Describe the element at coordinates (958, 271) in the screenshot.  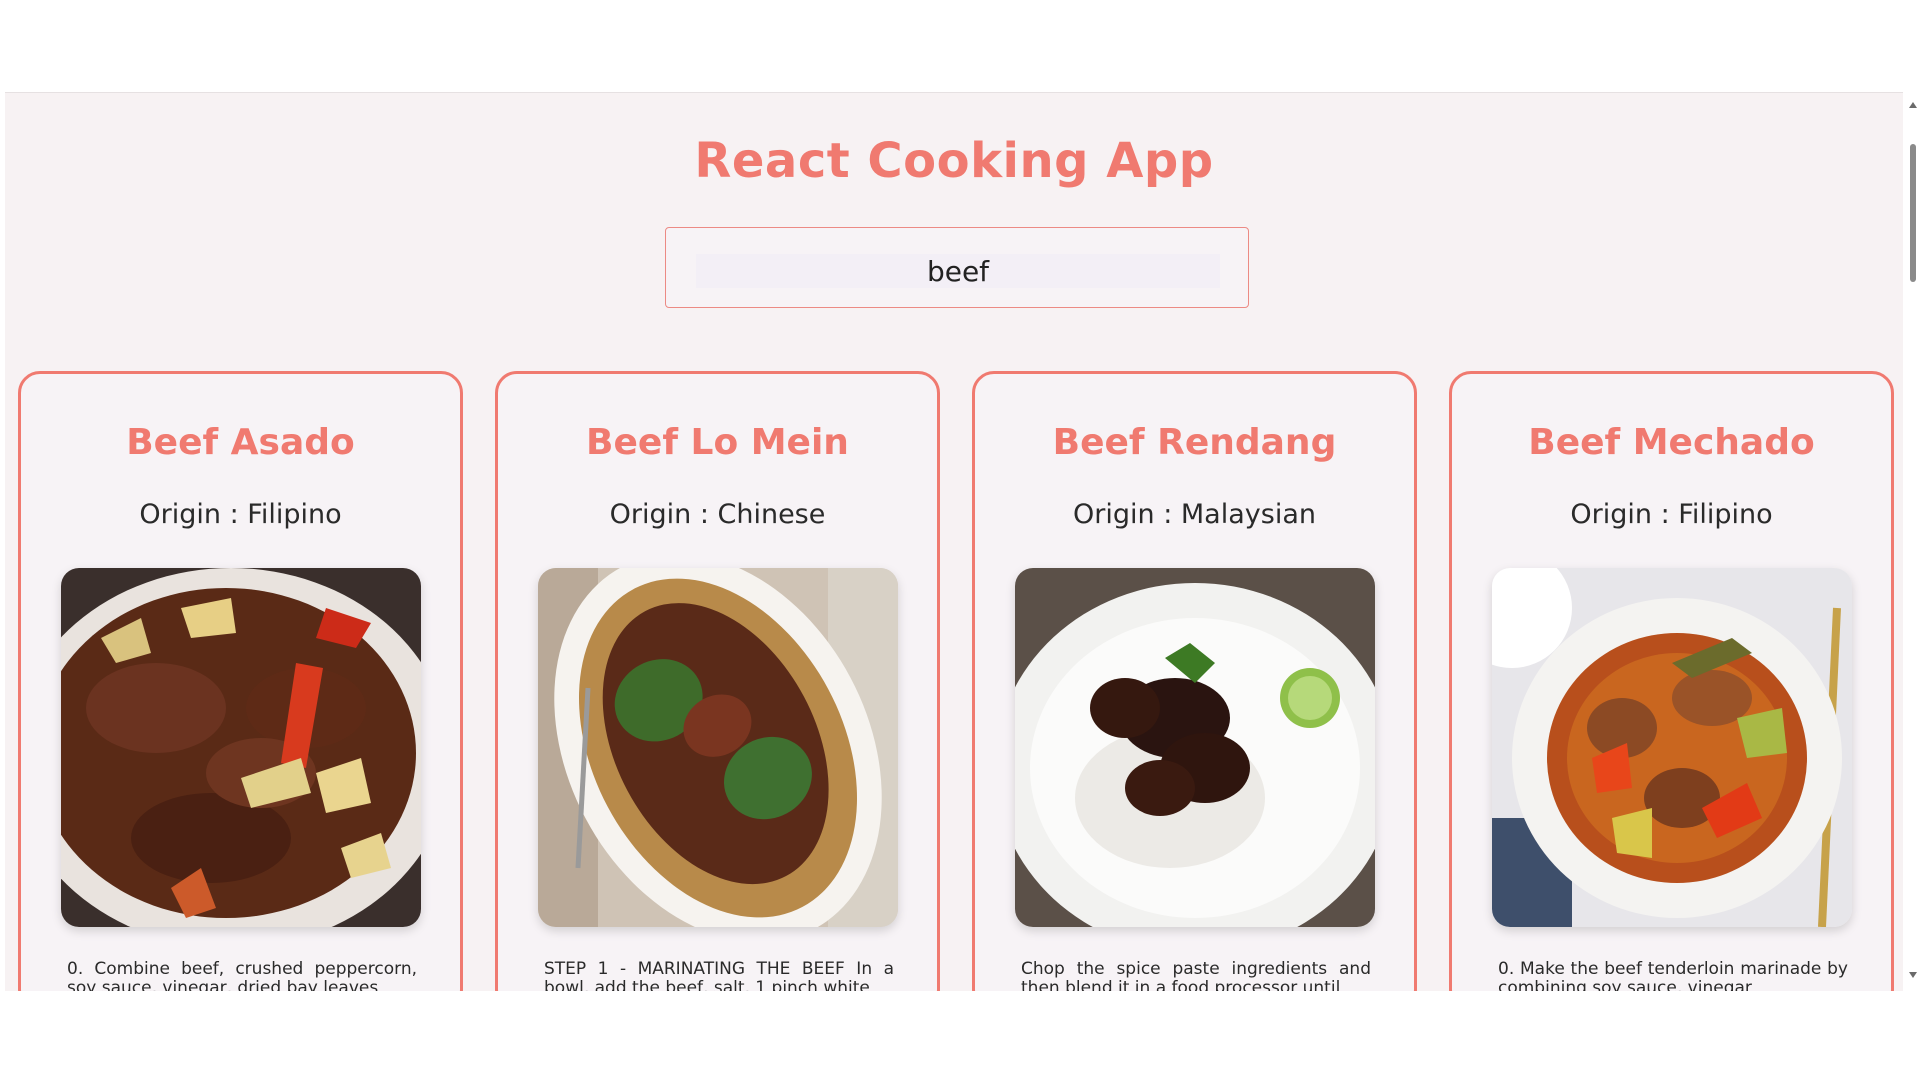
I see `search-input` at that location.